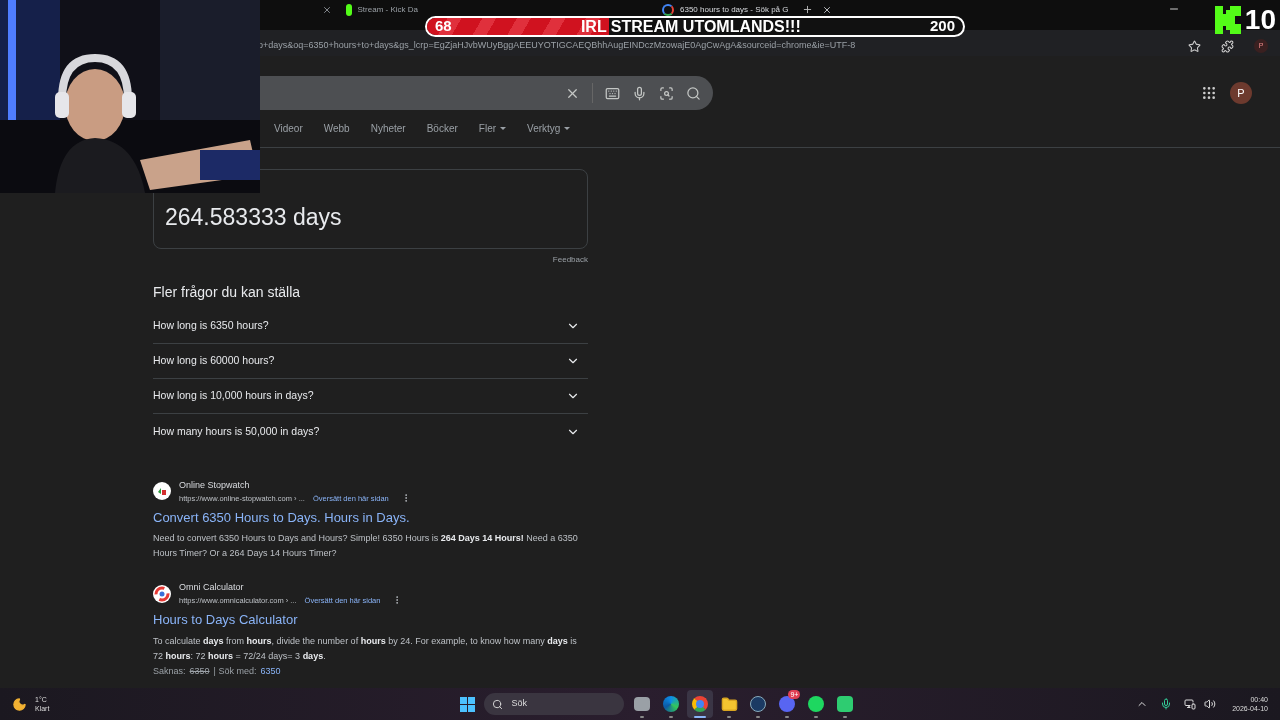  Describe the element at coordinates (1210, 704) in the screenshot. I see `volume-icon` at that location.